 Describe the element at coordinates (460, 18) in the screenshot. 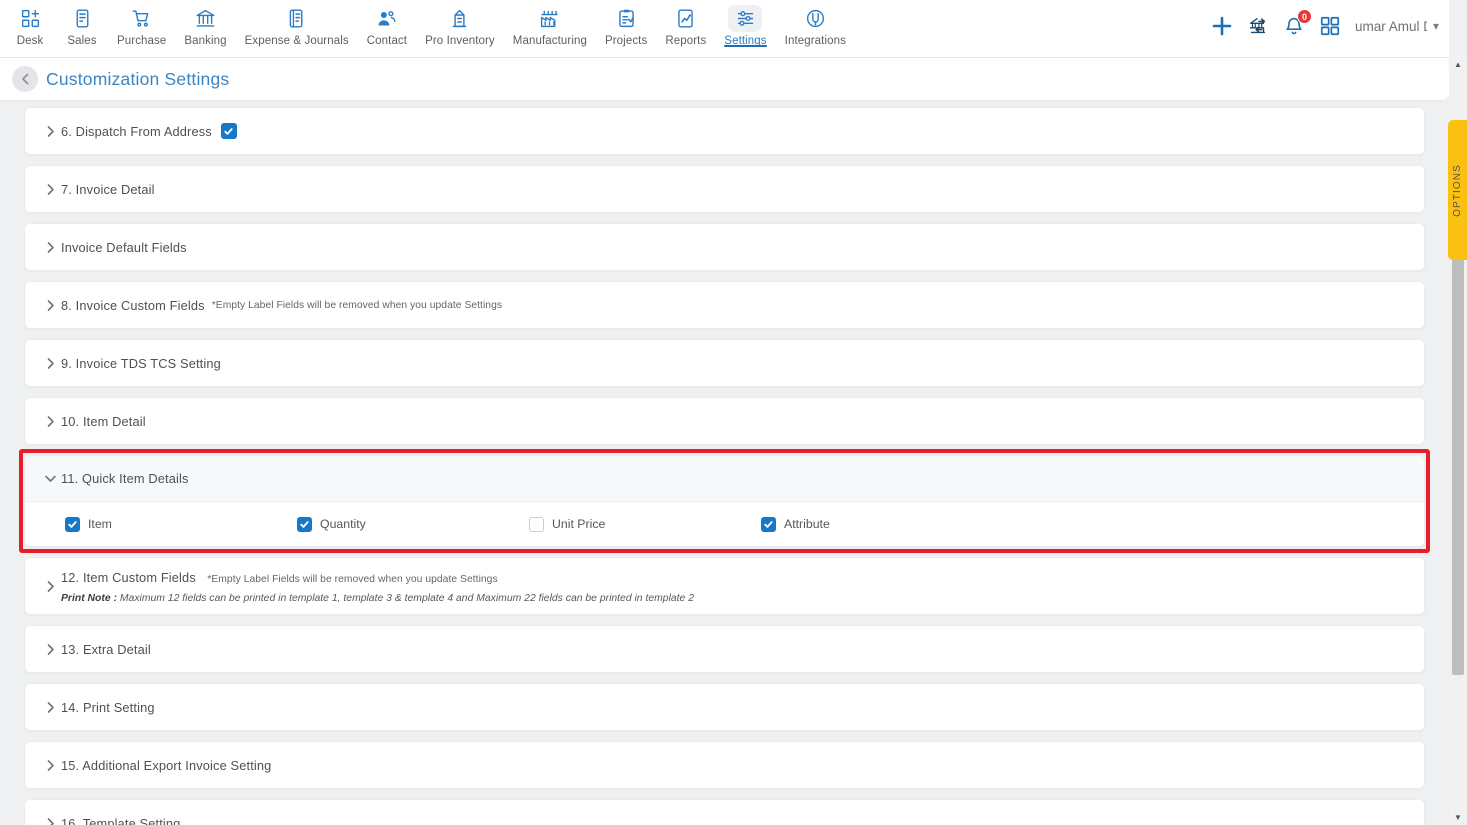

I see `inventory-box-icon` at that location.